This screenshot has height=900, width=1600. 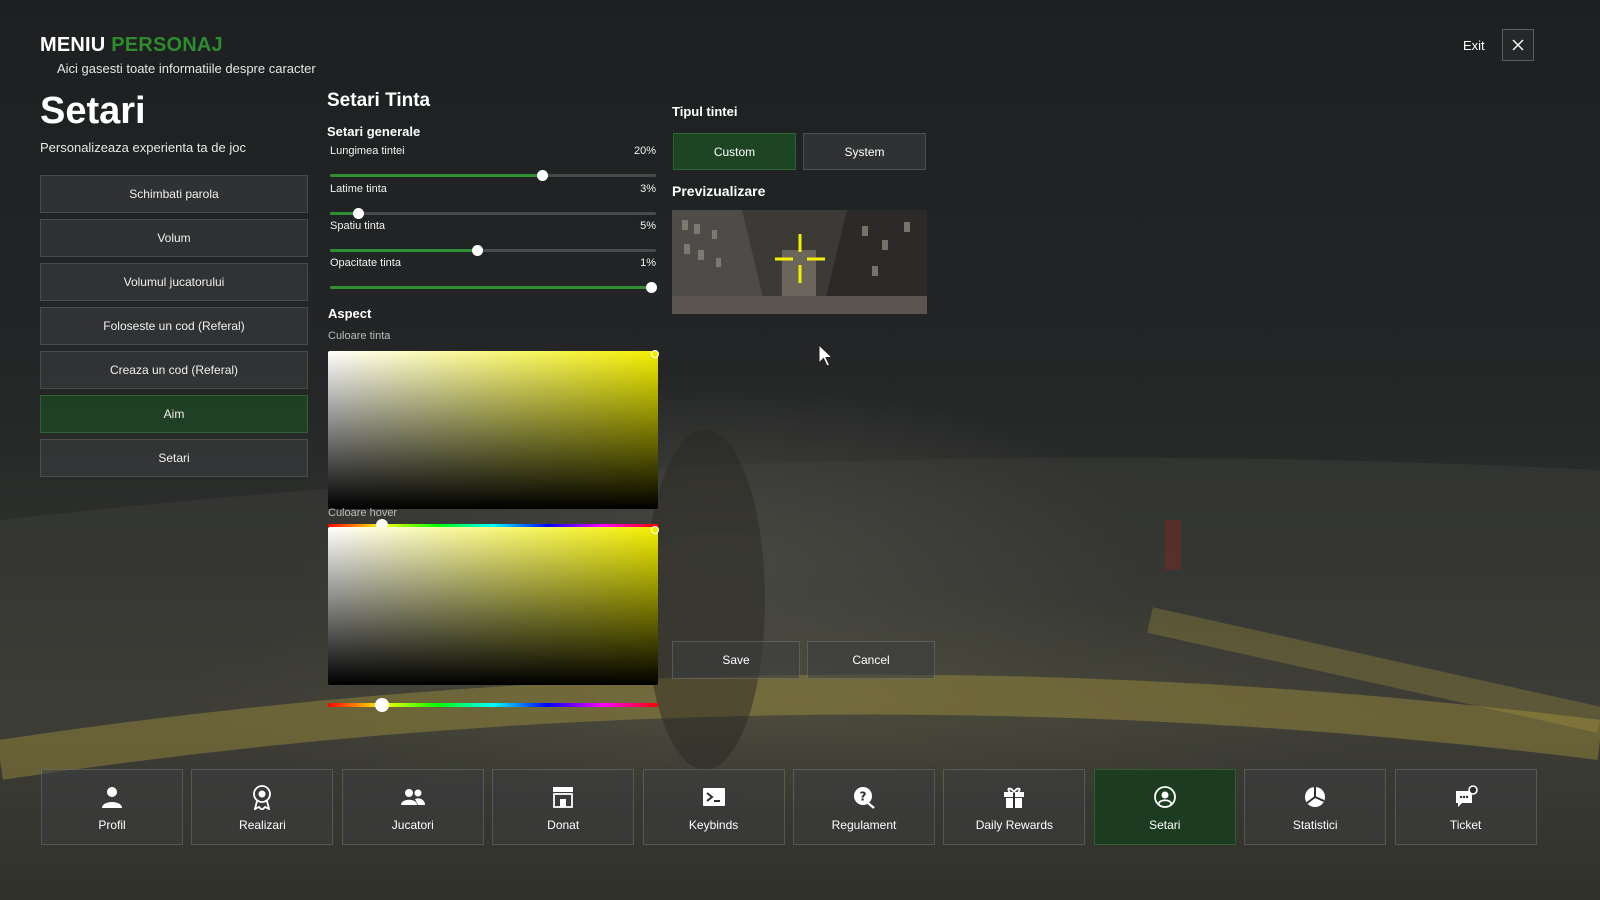 I want to click on ticket-chat-icon, so click(x=1466, y=797).